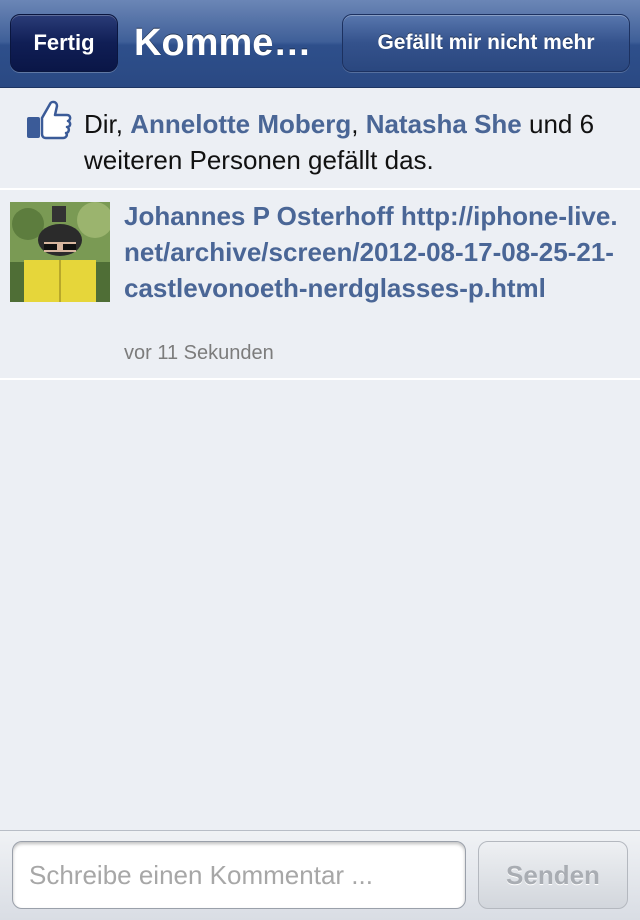  I want to click on likes-prefix: Dir,, so click(107, 124).